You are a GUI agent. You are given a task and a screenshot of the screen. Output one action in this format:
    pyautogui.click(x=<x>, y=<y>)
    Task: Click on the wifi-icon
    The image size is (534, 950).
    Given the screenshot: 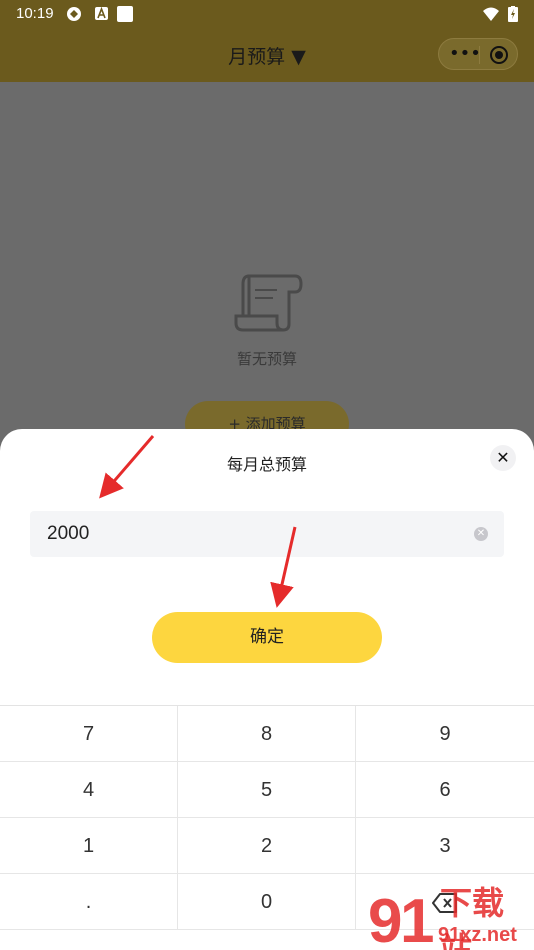 What is the action you would take?
    pyautogui.click(x=491, y=14)
    